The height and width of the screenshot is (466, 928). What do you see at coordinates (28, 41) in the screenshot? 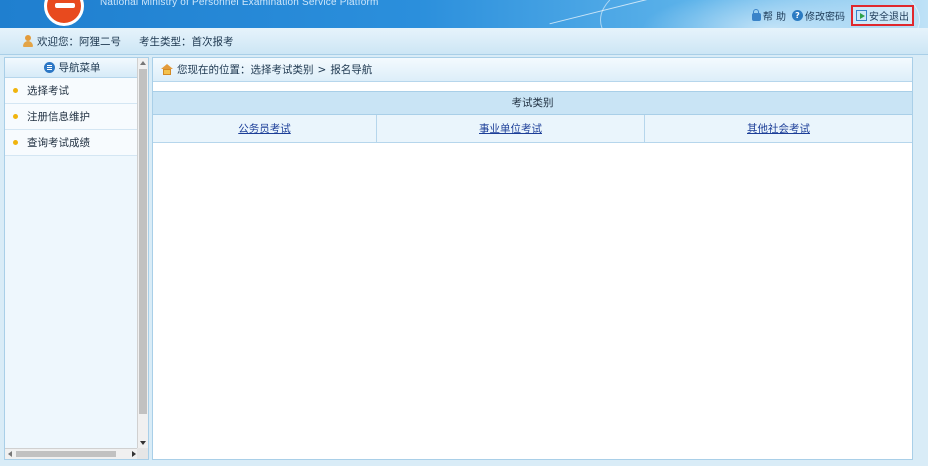
I see `user-icon` at bounding box center [28, 41].